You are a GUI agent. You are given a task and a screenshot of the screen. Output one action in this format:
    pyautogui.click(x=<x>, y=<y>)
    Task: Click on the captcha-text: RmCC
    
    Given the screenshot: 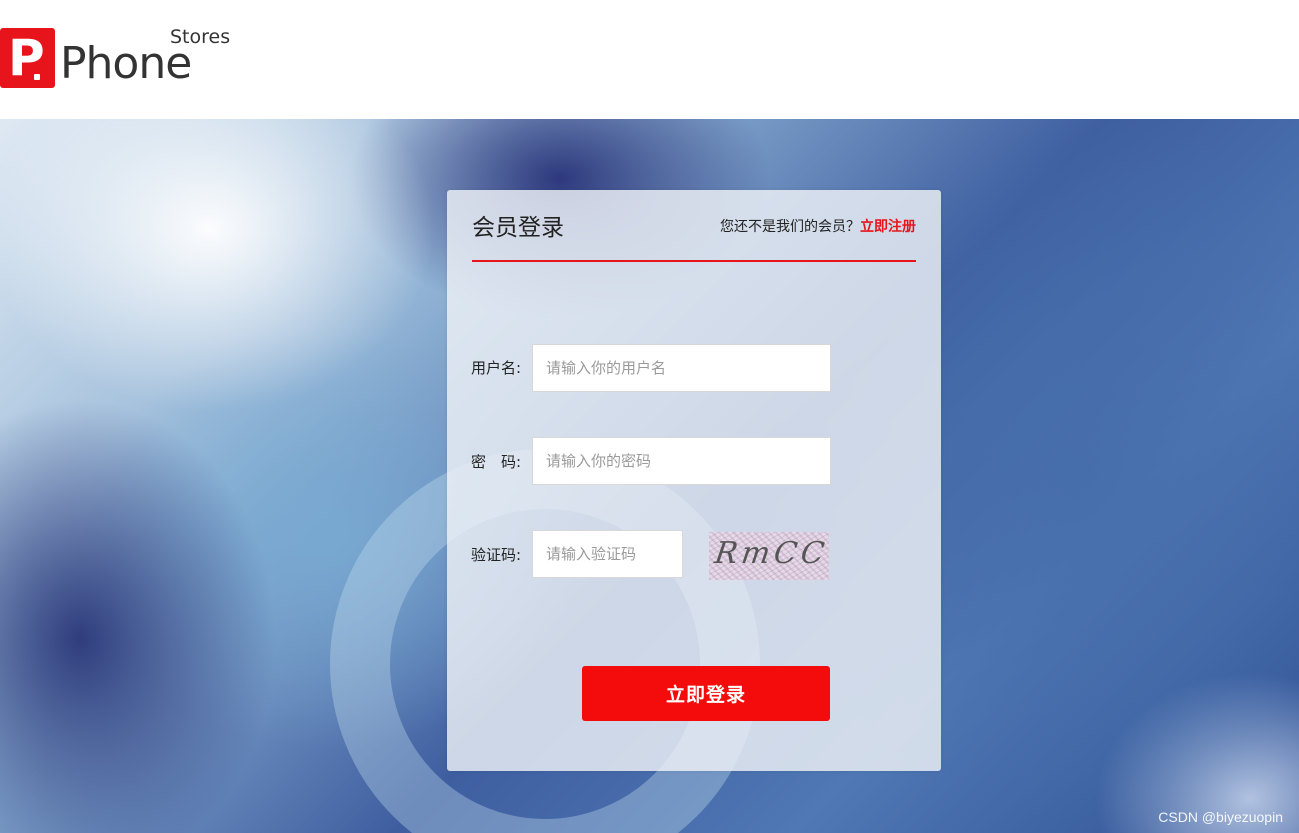 What is the action you would take?
    pyautogui.click(x=770, y=553)
    